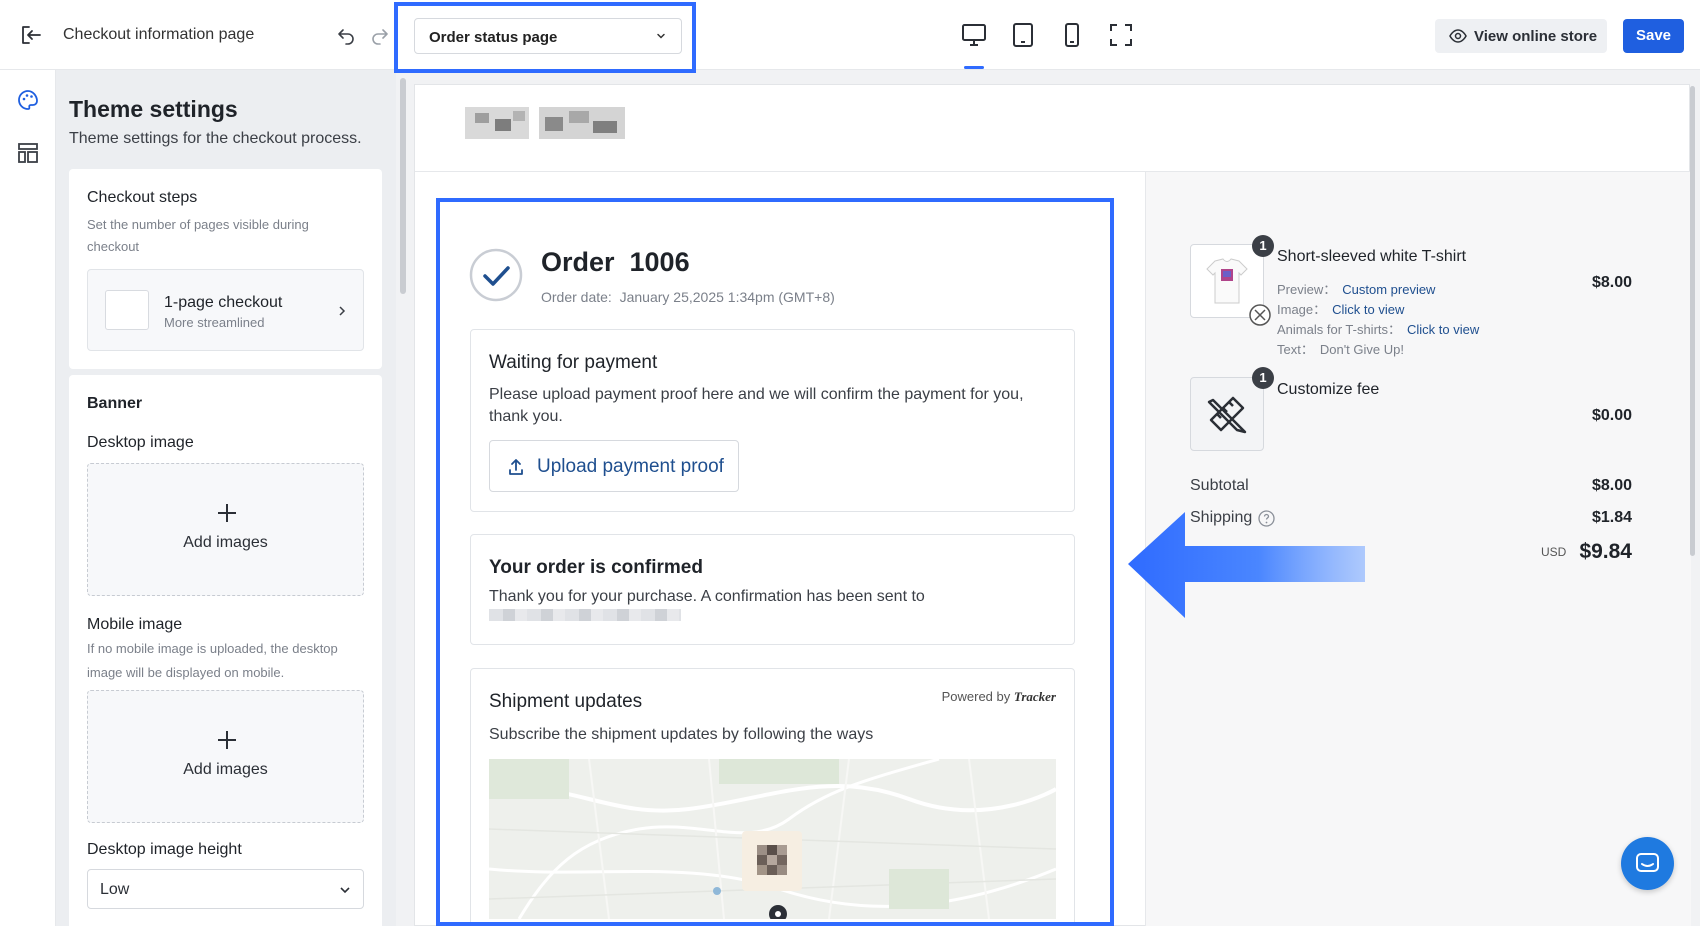 This screenshot has height=926, width=1700. I want to click on animals-view-link: Click to view, so click(1443, 329).